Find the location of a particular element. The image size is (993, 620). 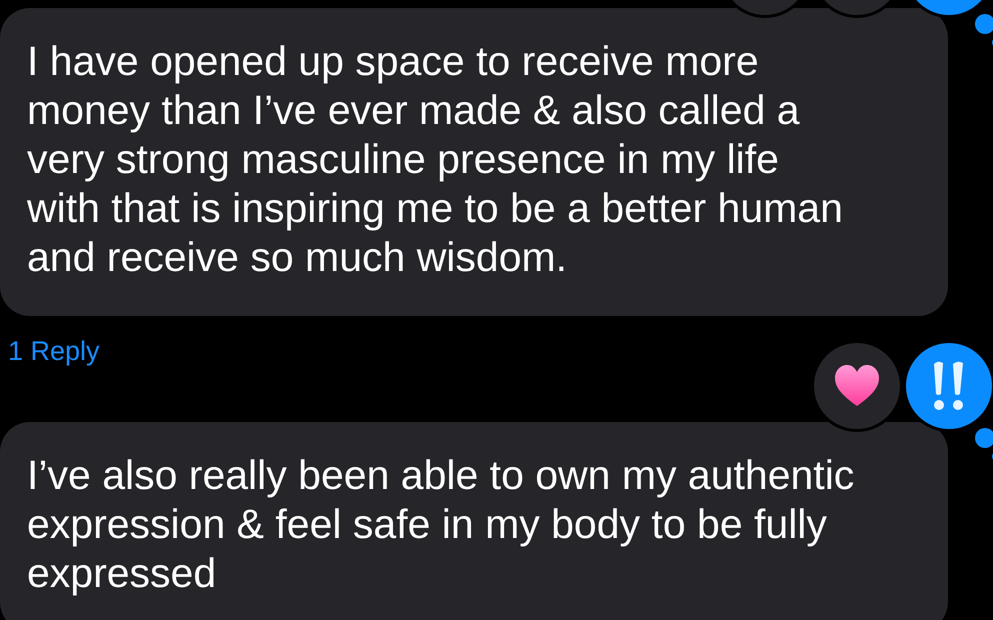

reply-link: 1 Reply is located at coordinates (54, 378).